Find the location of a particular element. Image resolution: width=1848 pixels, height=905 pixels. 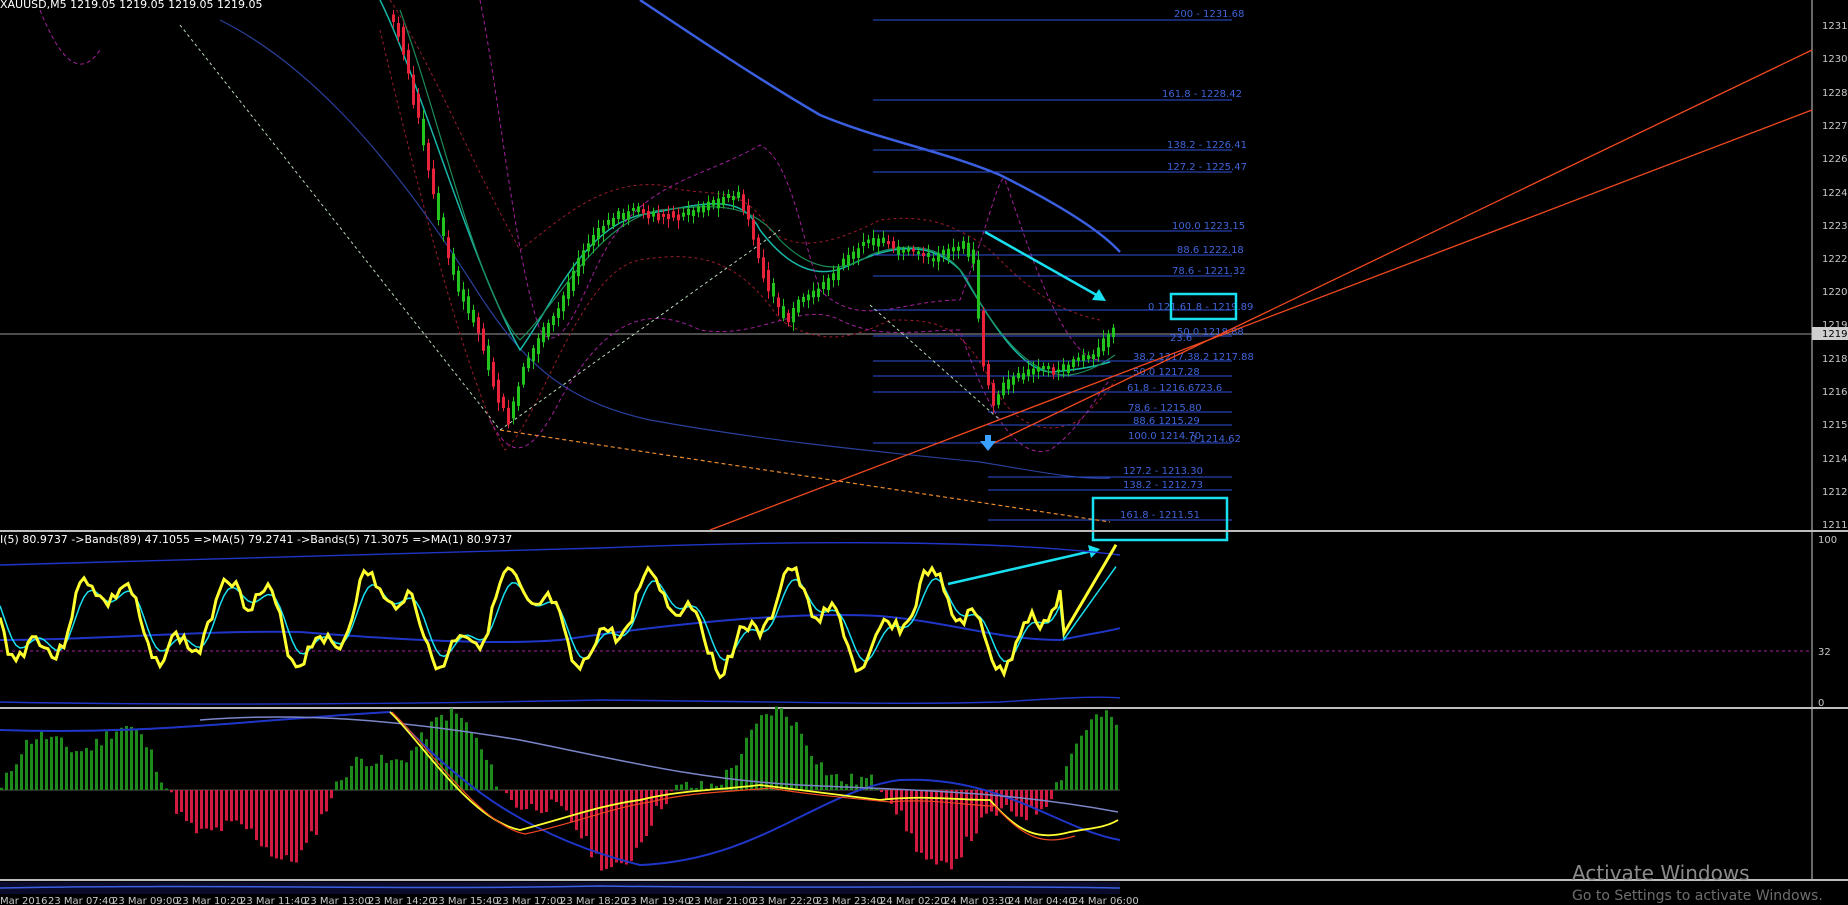

fib-label: 61.8 - 1216.67 is located at coordinates (1164, 388).